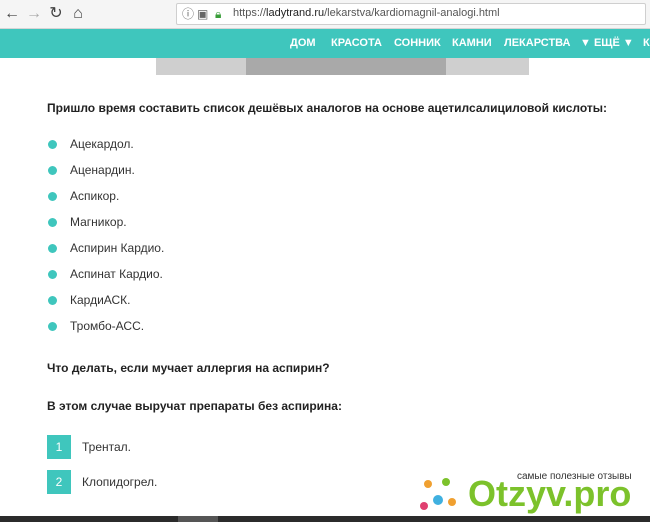  I want to click on list-item: КардиАСК., so click(100, 300).